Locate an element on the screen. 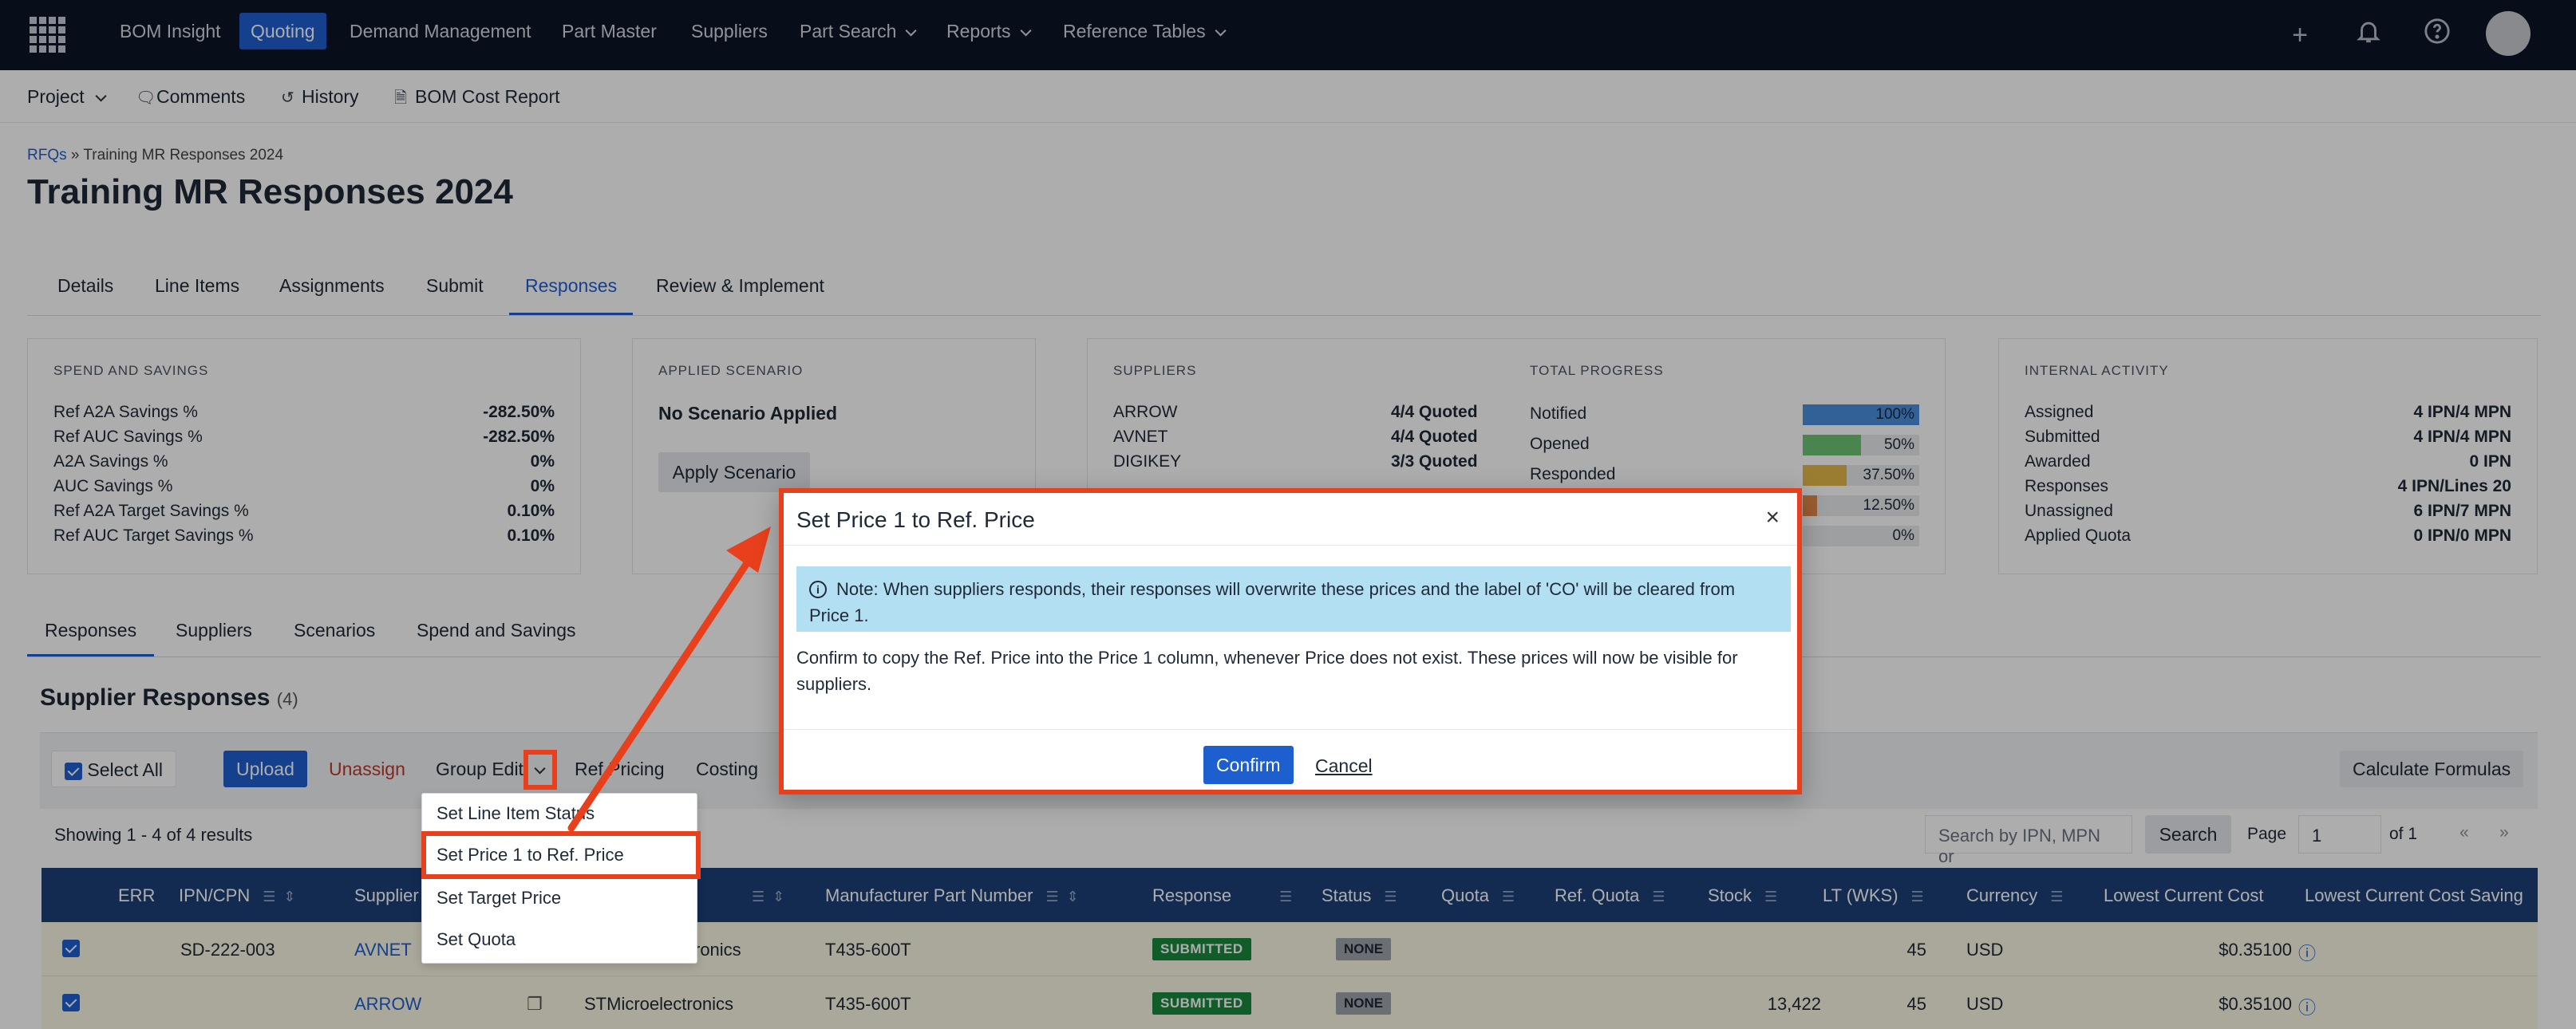 Image resolution: width=2576 pixels, height=1029 pixels. menu-item-set-quota: Set Quota is located at coordinates (476, 939).